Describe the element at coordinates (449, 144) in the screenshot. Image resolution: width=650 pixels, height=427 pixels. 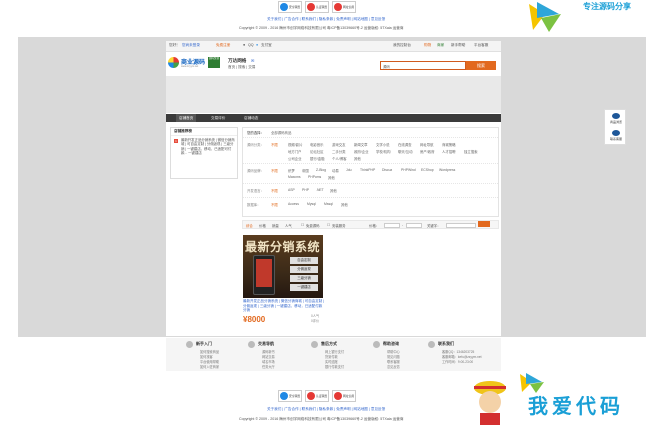
I see `filter-option: 商城策略` at that location.